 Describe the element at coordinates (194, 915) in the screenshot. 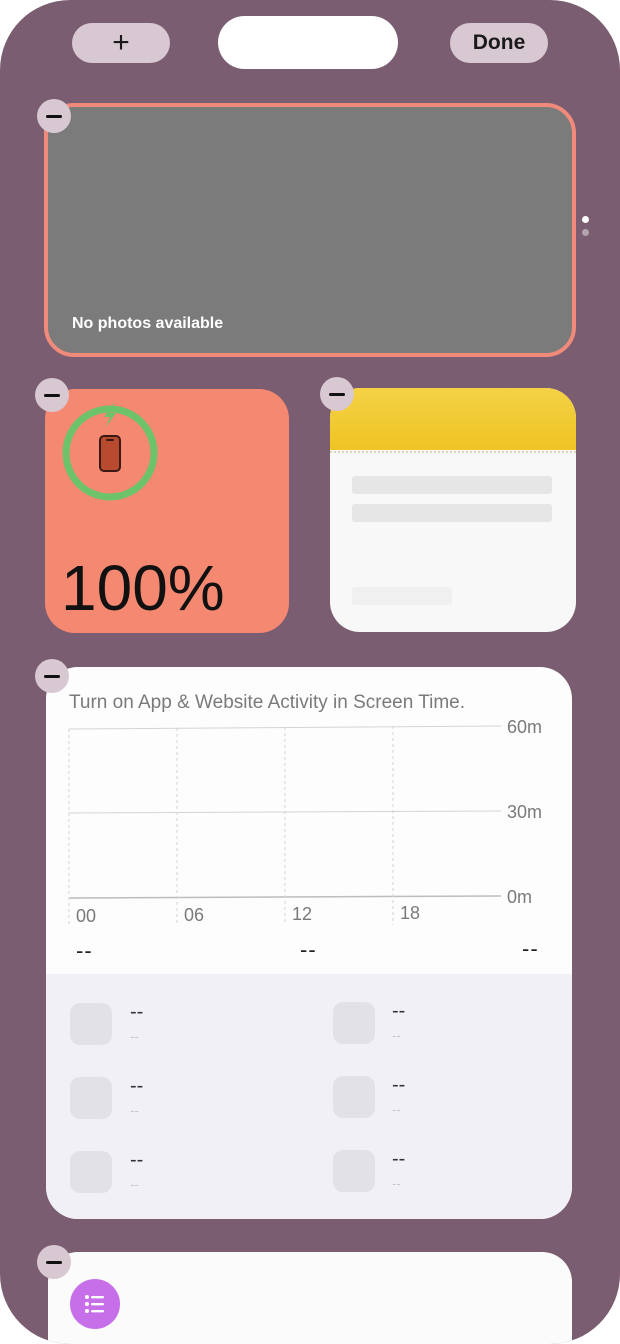

I see `x-tick-label: 06` at that location.